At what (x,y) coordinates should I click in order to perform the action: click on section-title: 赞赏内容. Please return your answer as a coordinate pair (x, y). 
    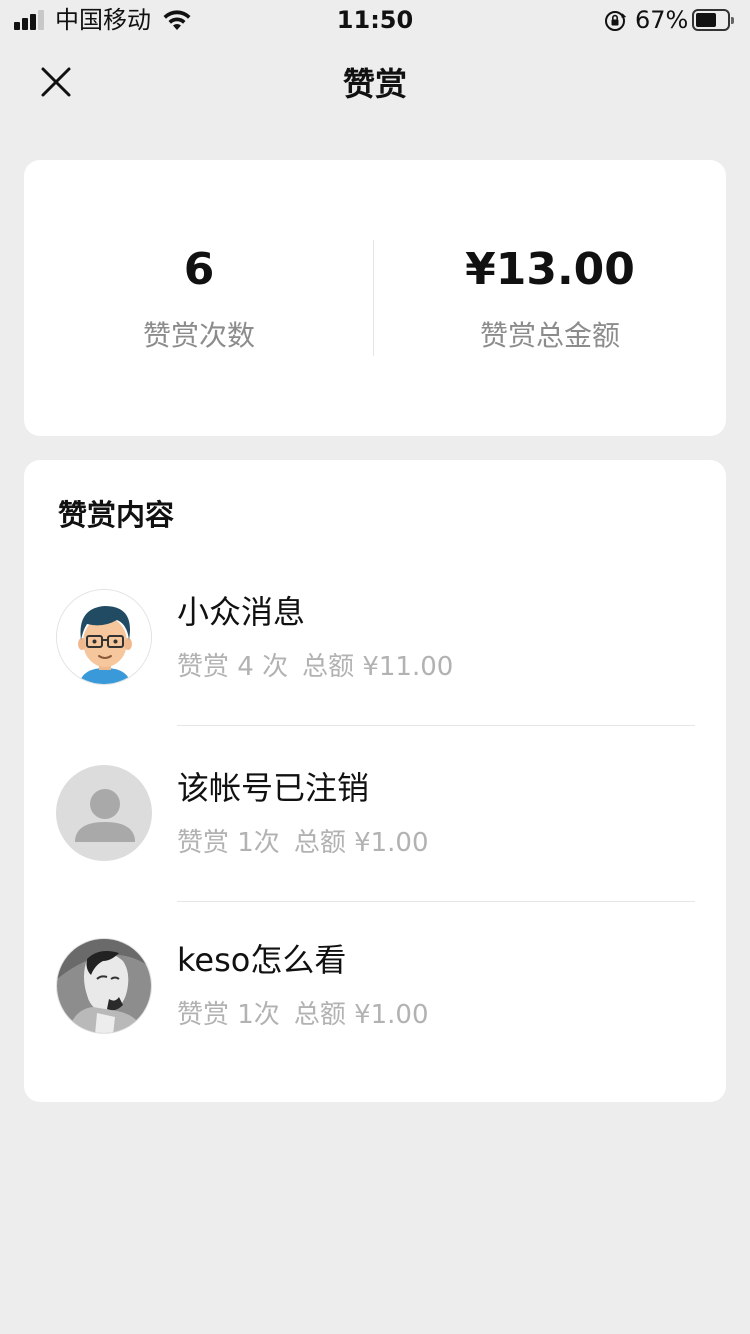
    Looking at the image, I should click on (116, 515).